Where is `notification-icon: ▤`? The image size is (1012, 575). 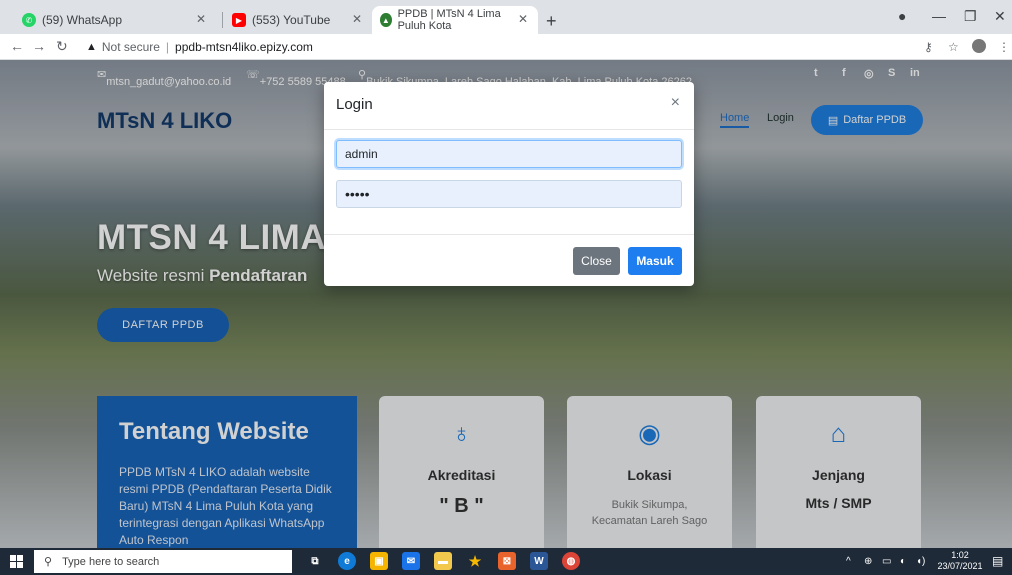 notification-icon: ▤ is located at coordinates (997, 561).